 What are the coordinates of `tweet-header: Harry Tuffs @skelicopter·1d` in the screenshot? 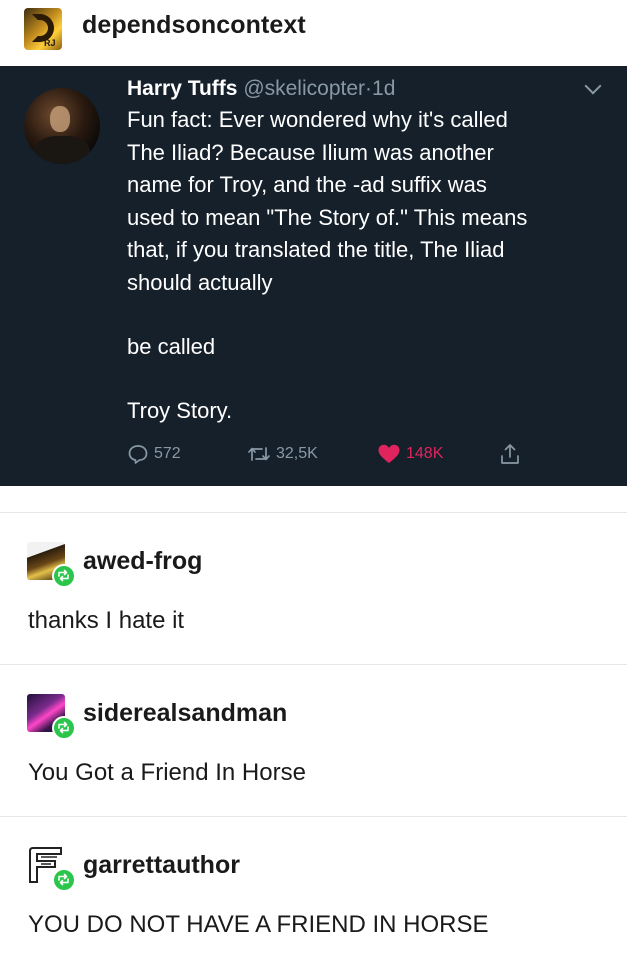 It's located at (261, 89).